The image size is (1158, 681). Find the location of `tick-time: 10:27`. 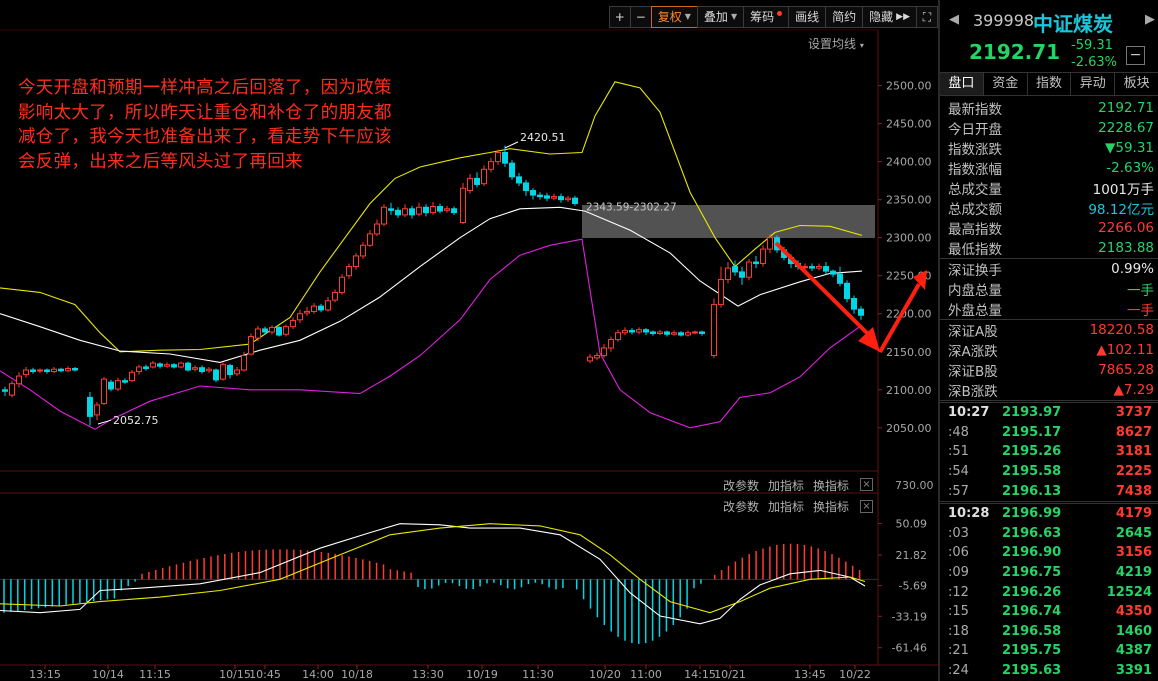

tick-time: 10:27 is located at coordinates (969, 413).